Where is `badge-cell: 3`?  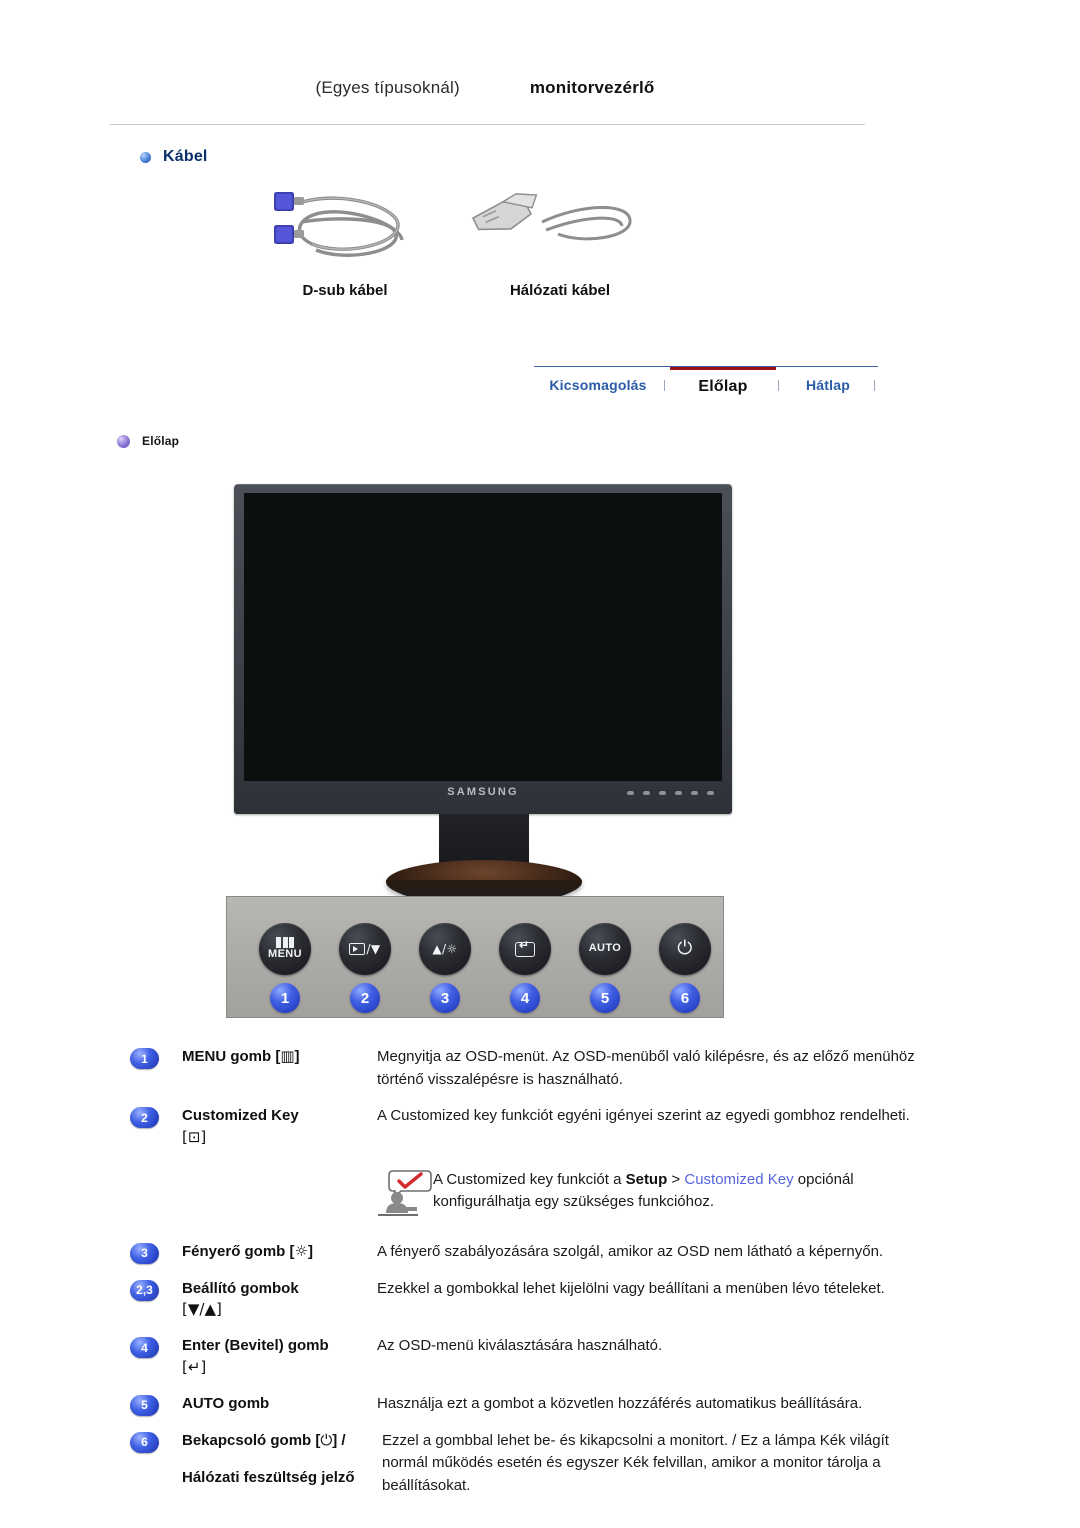 badge-cell: 3 is located at coordinates (156, 1252).